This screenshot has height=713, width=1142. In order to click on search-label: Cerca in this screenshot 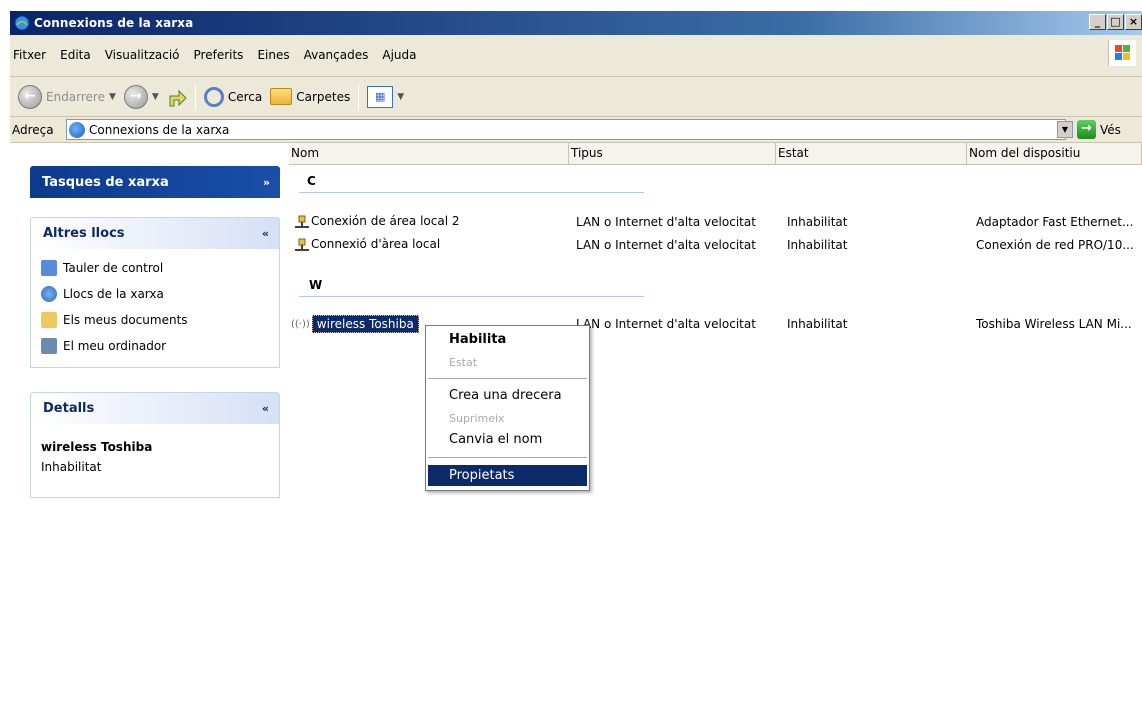, I will do `click(245, 96)`.